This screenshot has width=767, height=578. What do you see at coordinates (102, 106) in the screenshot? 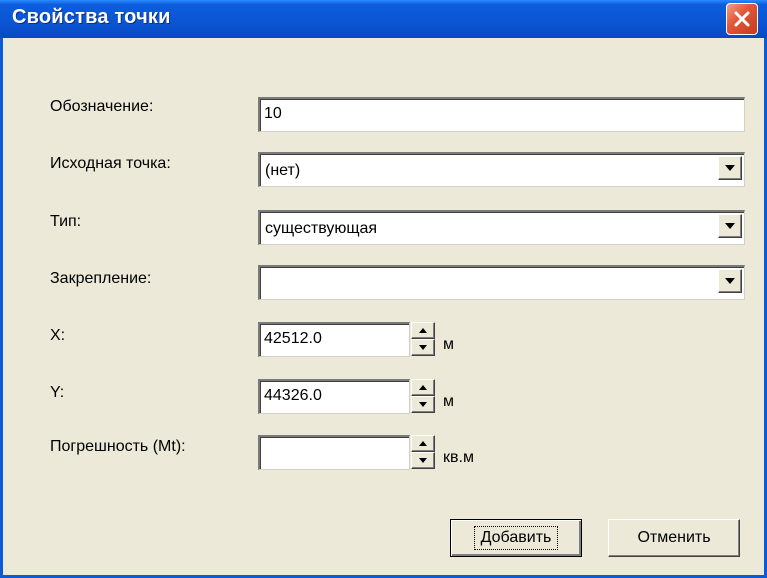
I see `designation-label: Обозначение:` at bounding box center [102, 106].